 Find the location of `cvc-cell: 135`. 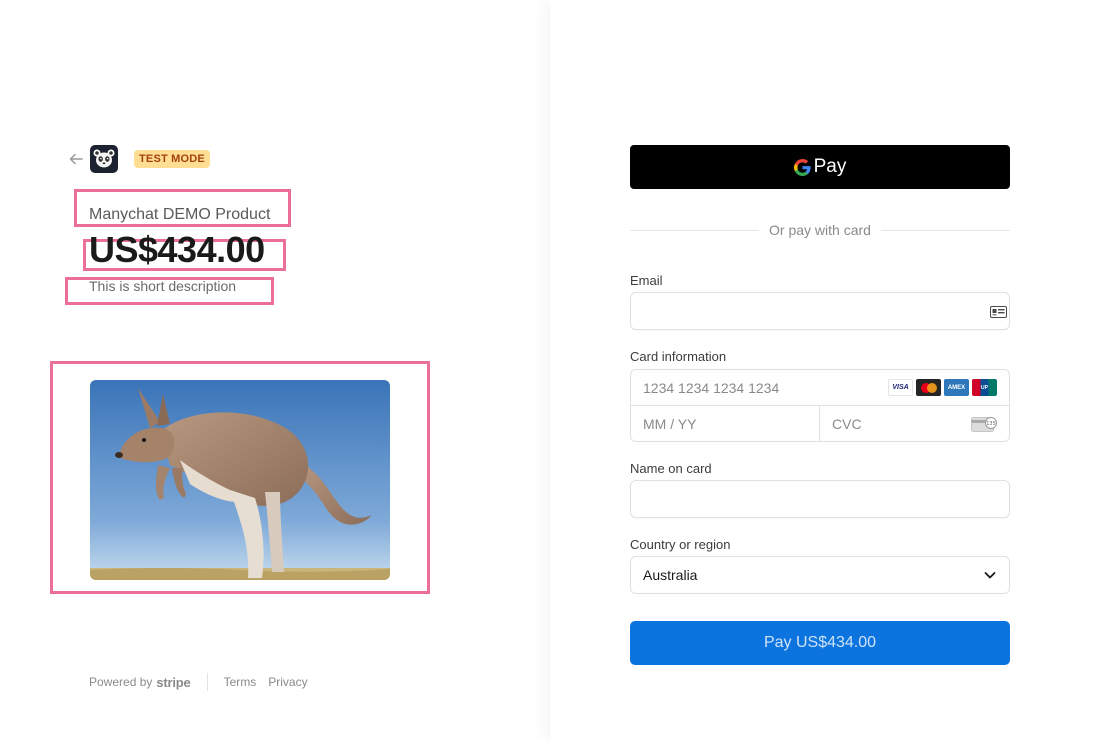

cvc-cell: 135 is located at coordinates (914, 424).